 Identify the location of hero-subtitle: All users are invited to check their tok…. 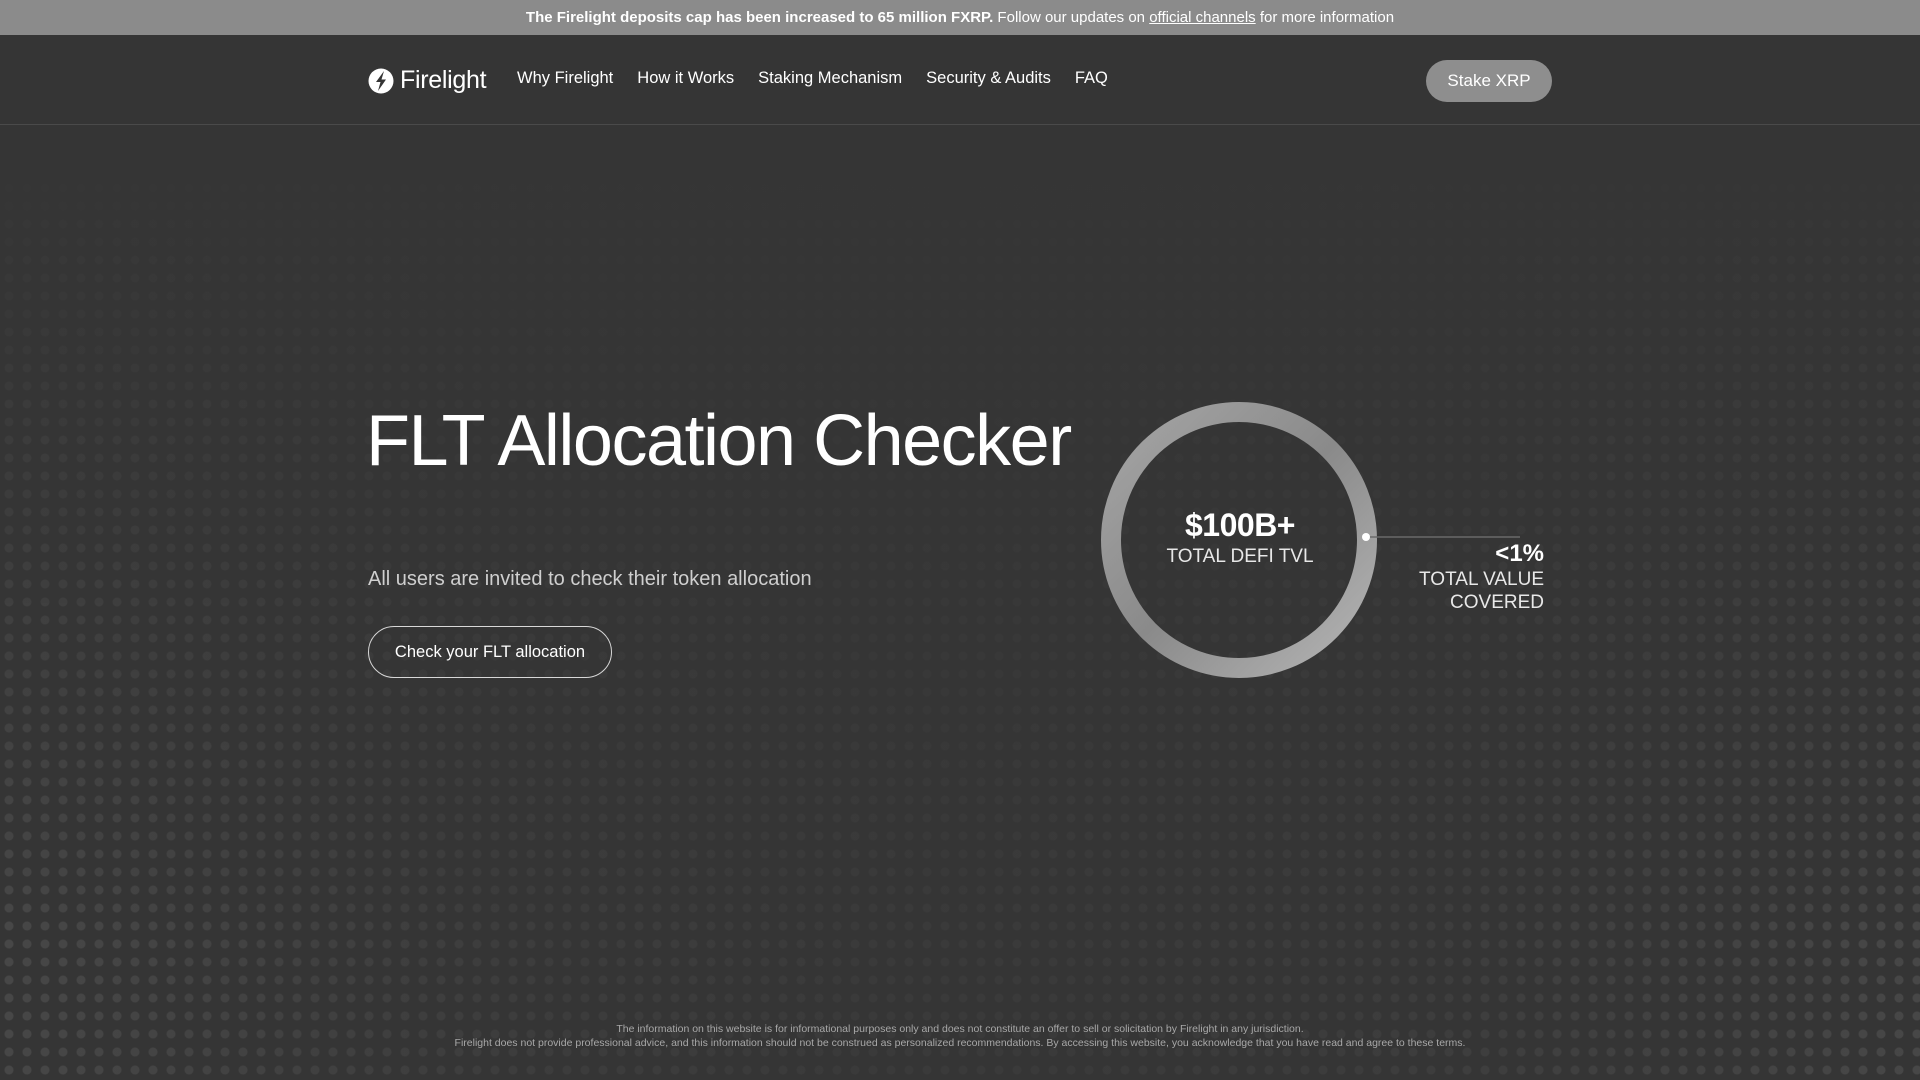
(590, 579).